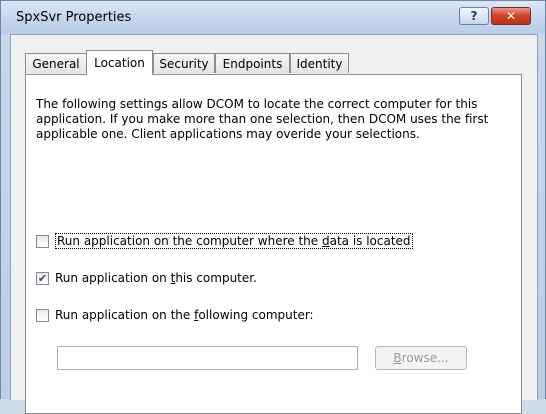  I want to click on tab-location: Location, so click(119, 62).